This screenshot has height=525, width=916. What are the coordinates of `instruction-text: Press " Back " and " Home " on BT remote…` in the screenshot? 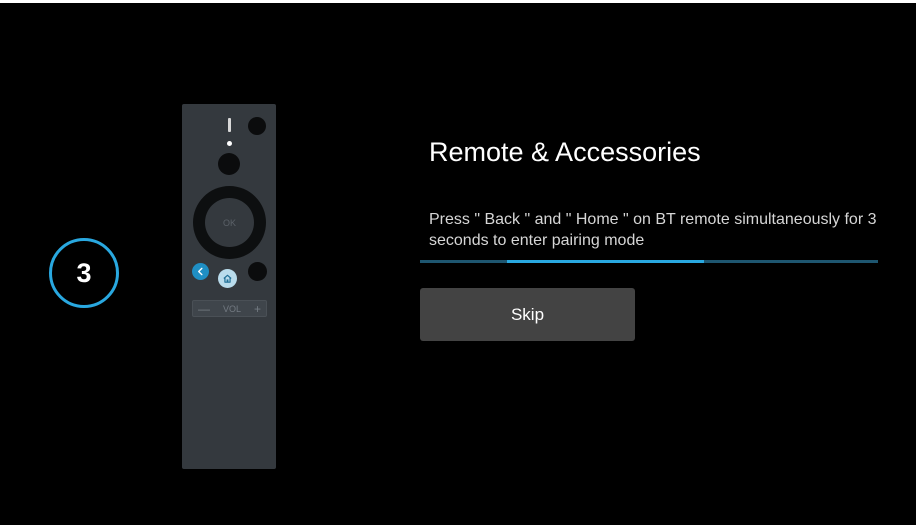 It's located at (653, 230).